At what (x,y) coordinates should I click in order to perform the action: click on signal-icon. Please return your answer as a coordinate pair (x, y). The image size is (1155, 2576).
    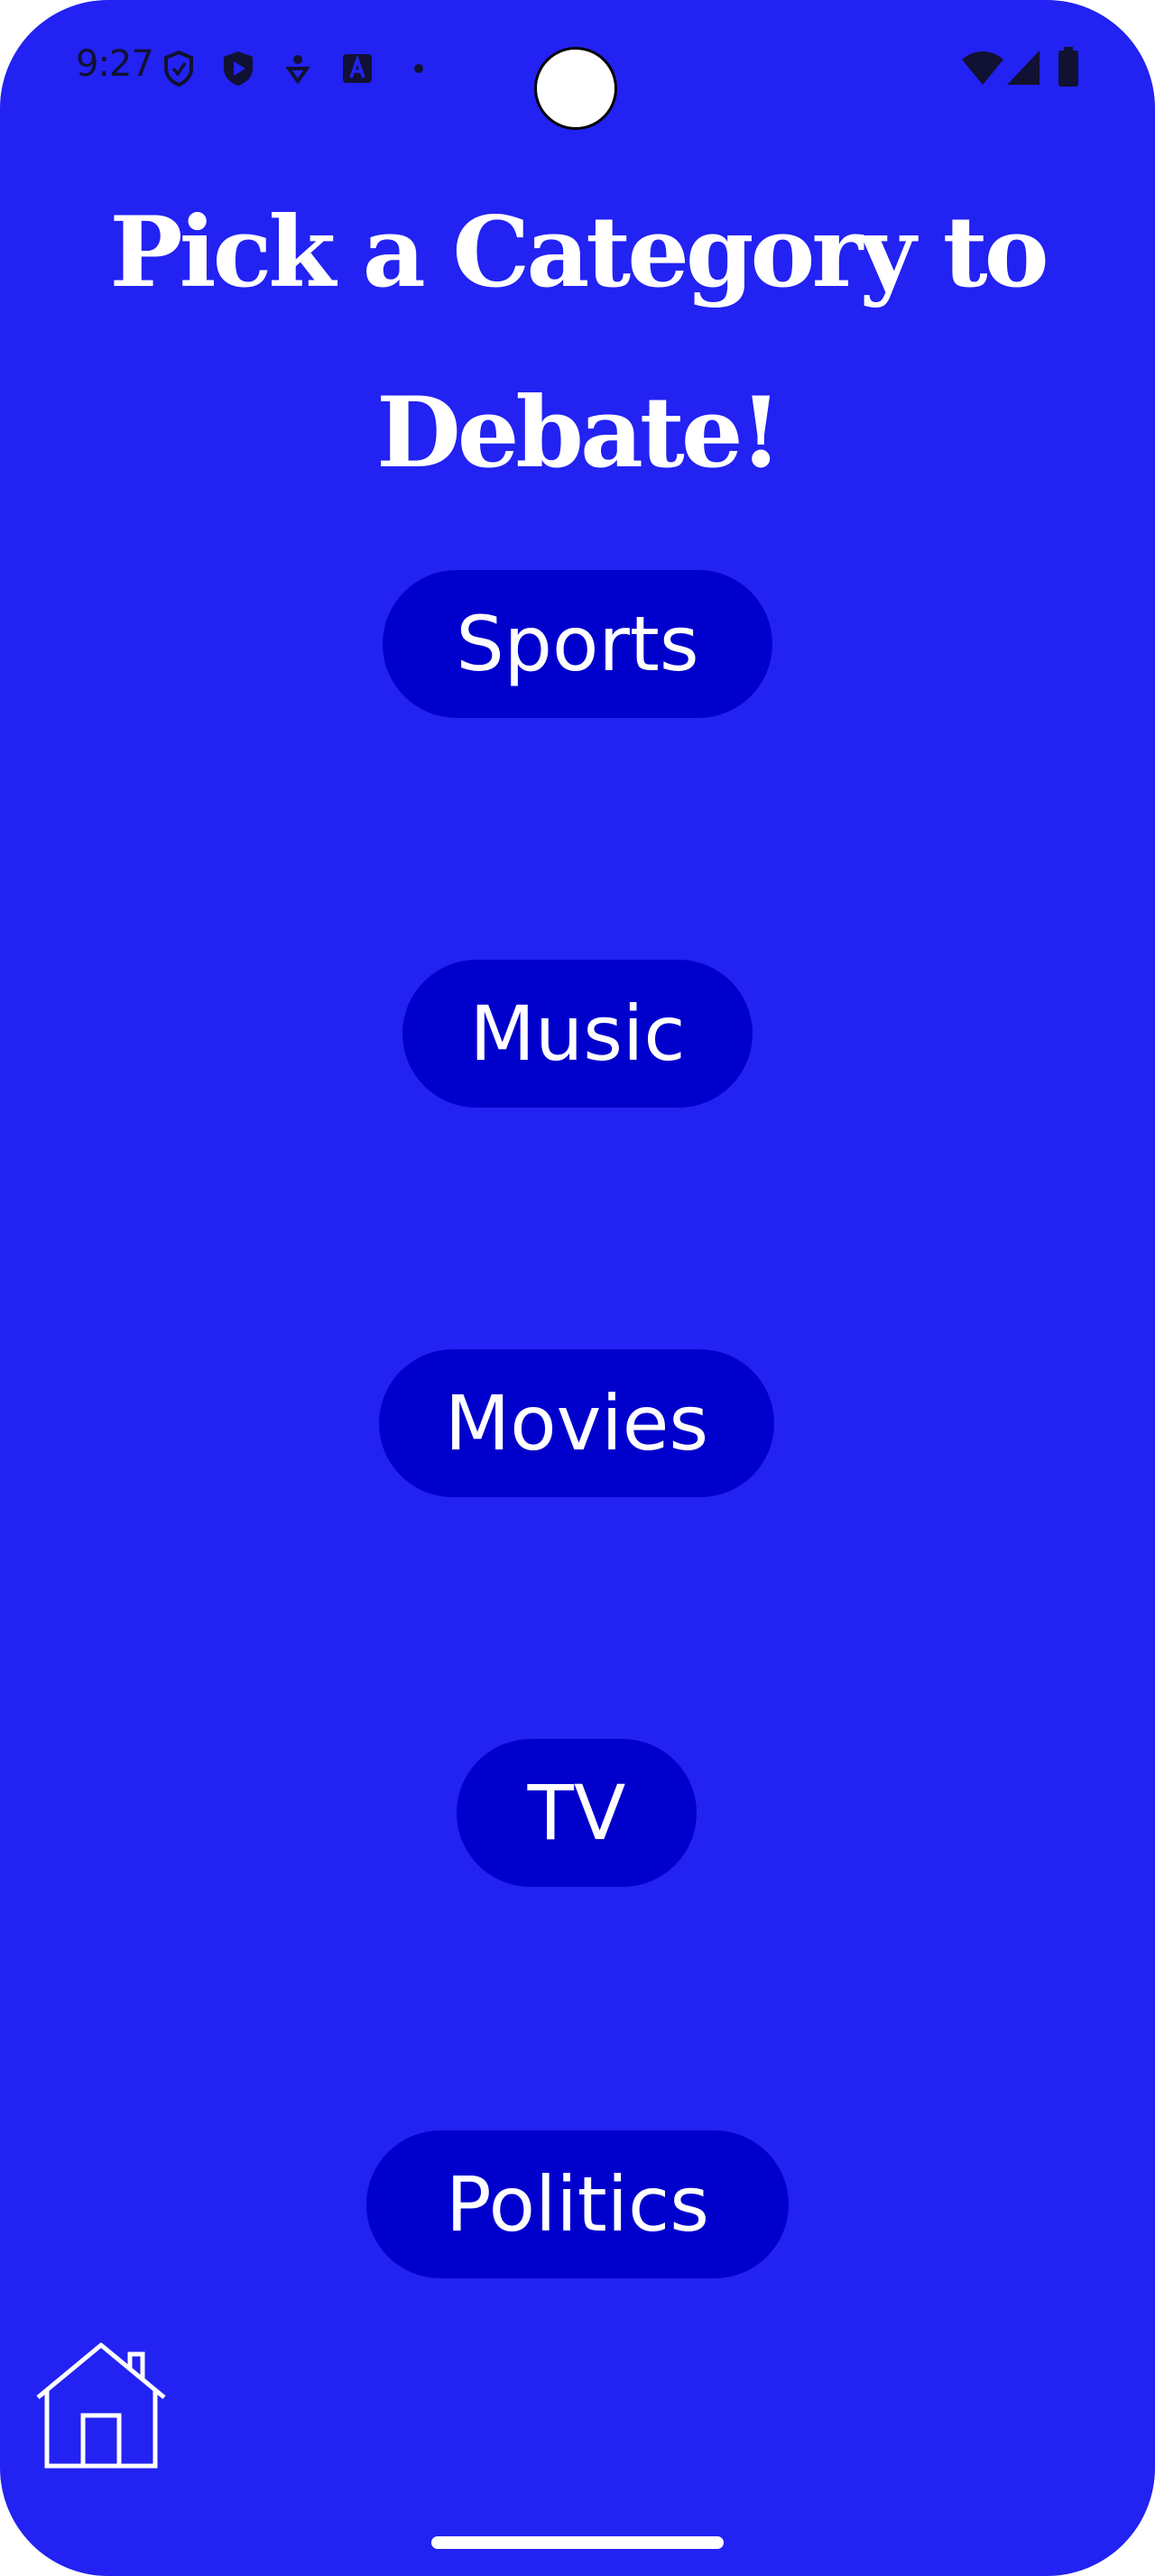
    Looking at the image, I should click on (1023, 68).